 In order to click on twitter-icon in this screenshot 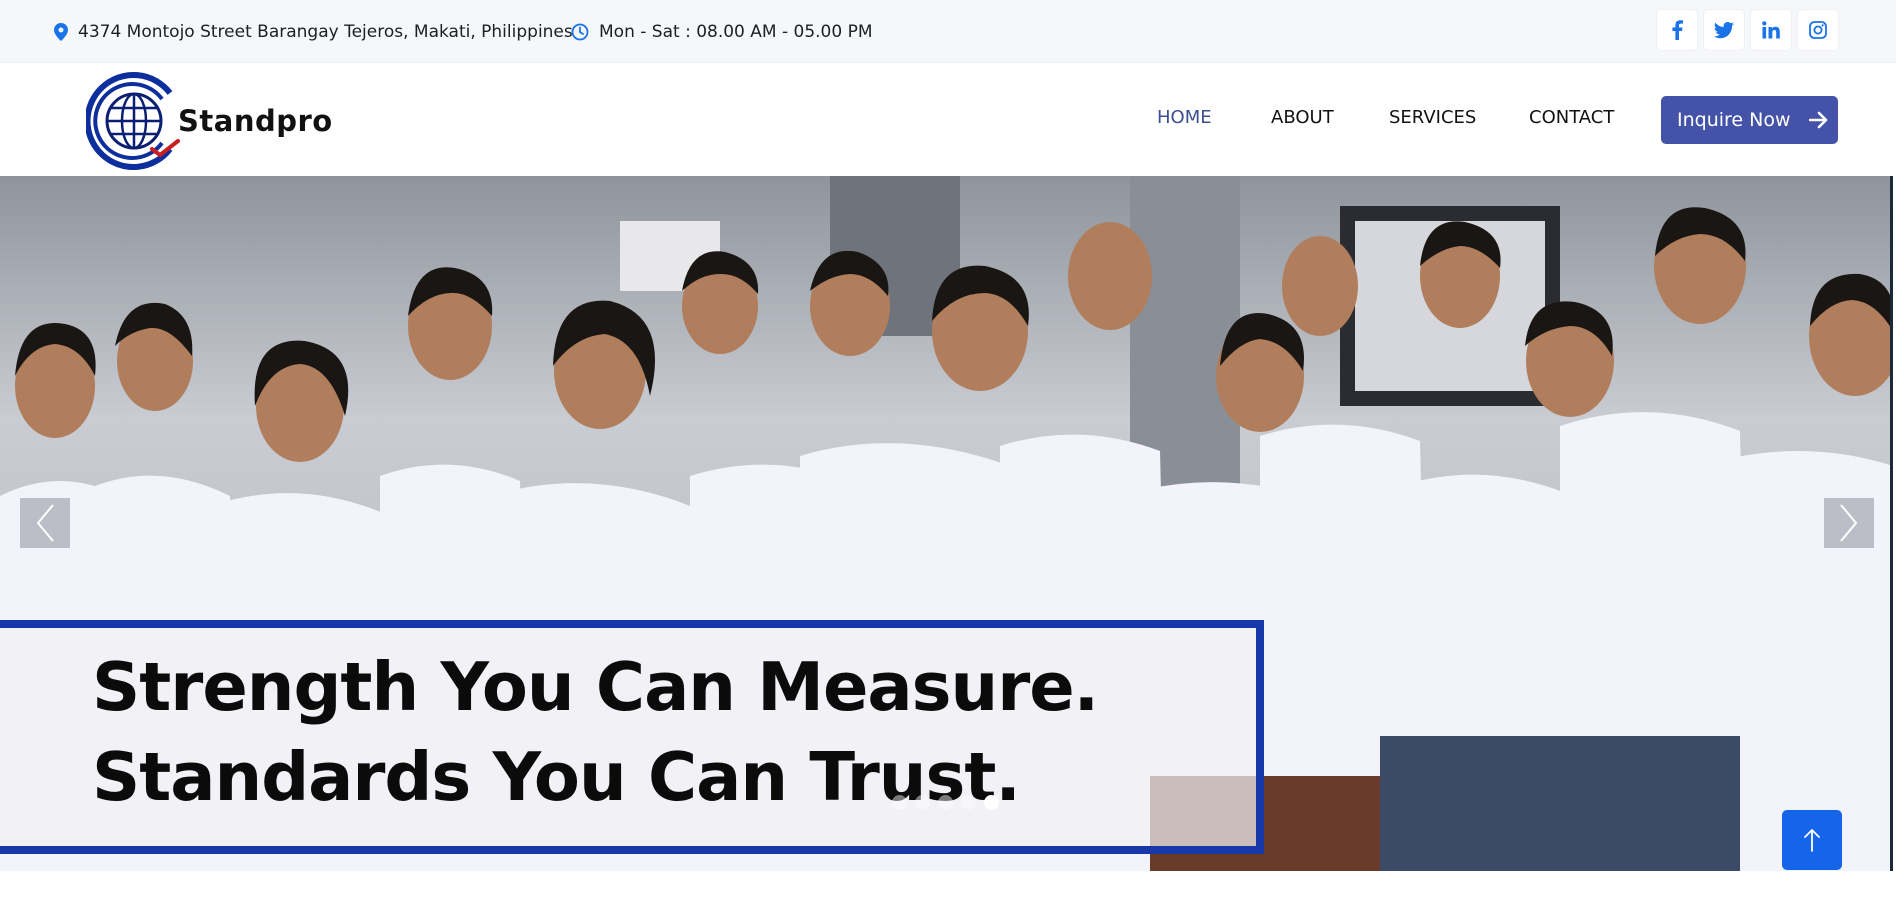, I will do `click(1724, 29)`.